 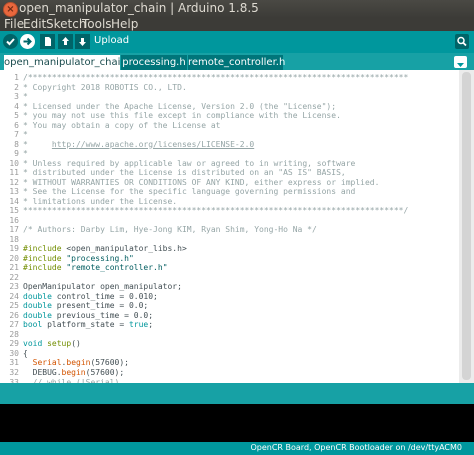 I want to click on code-line: 25 double present_time = 0.0;, so click(x=230, y=306).